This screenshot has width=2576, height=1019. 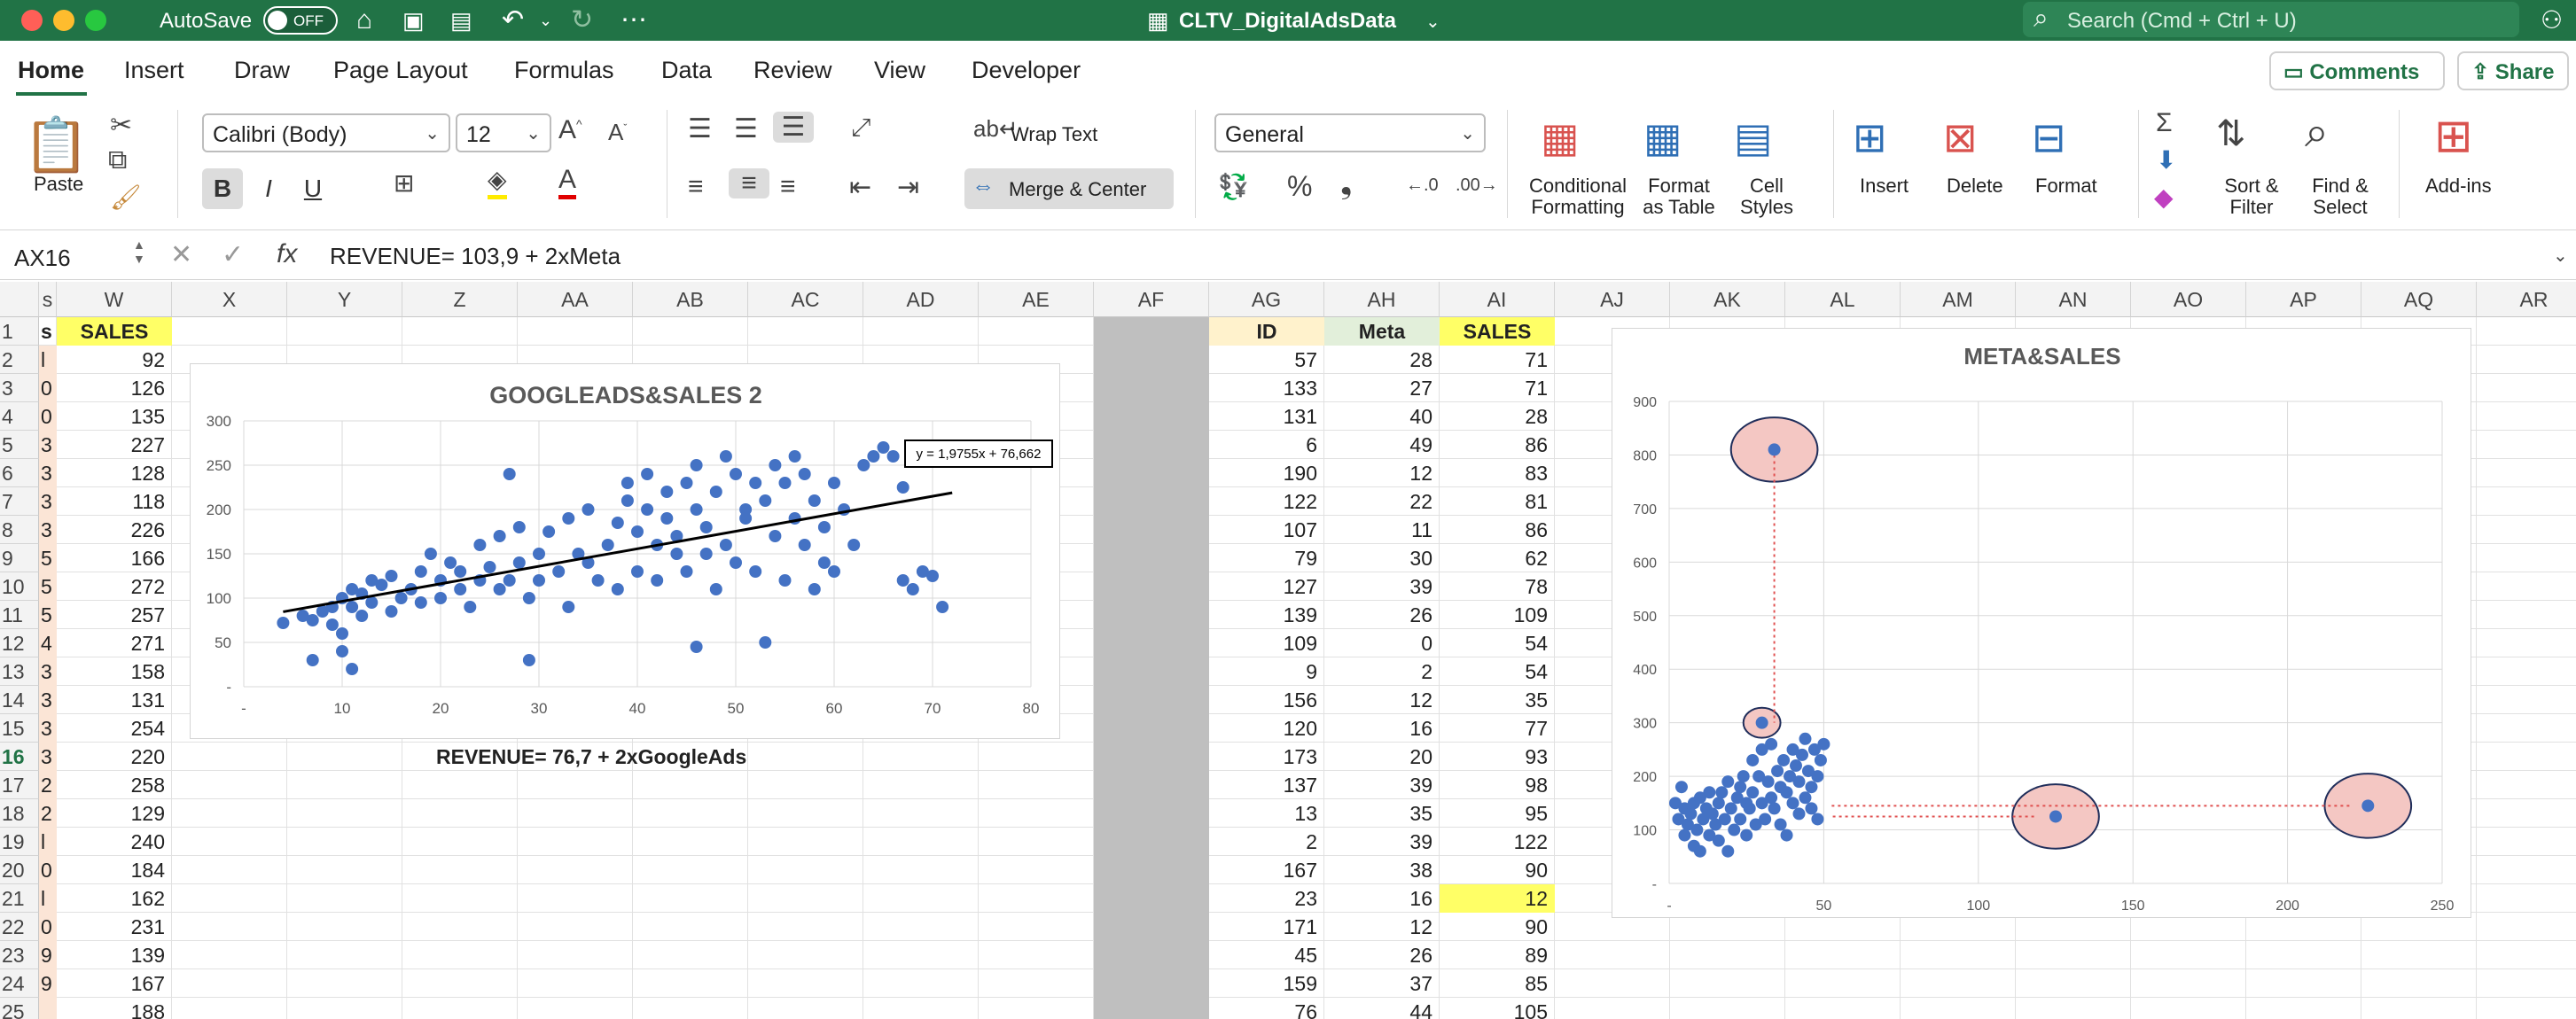 What do you see at coordinates (1266, 983) in the screenshot?
I see `table-cell: 159` at bounding box center [1266, 983].